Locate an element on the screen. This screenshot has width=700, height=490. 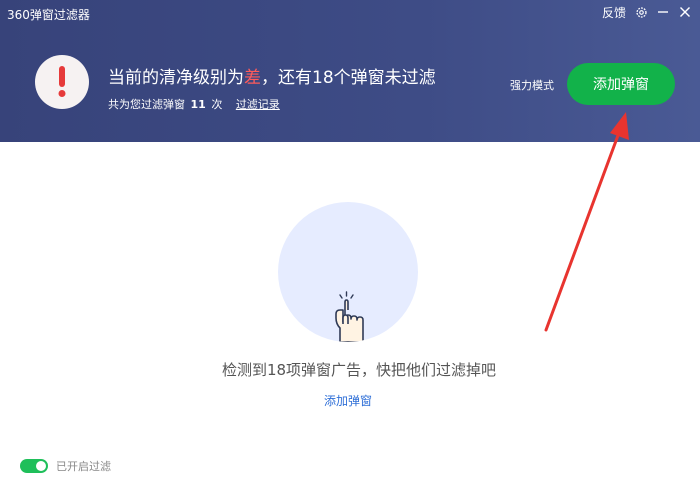
empty-state-illustration is located at coordinates (348, 272).